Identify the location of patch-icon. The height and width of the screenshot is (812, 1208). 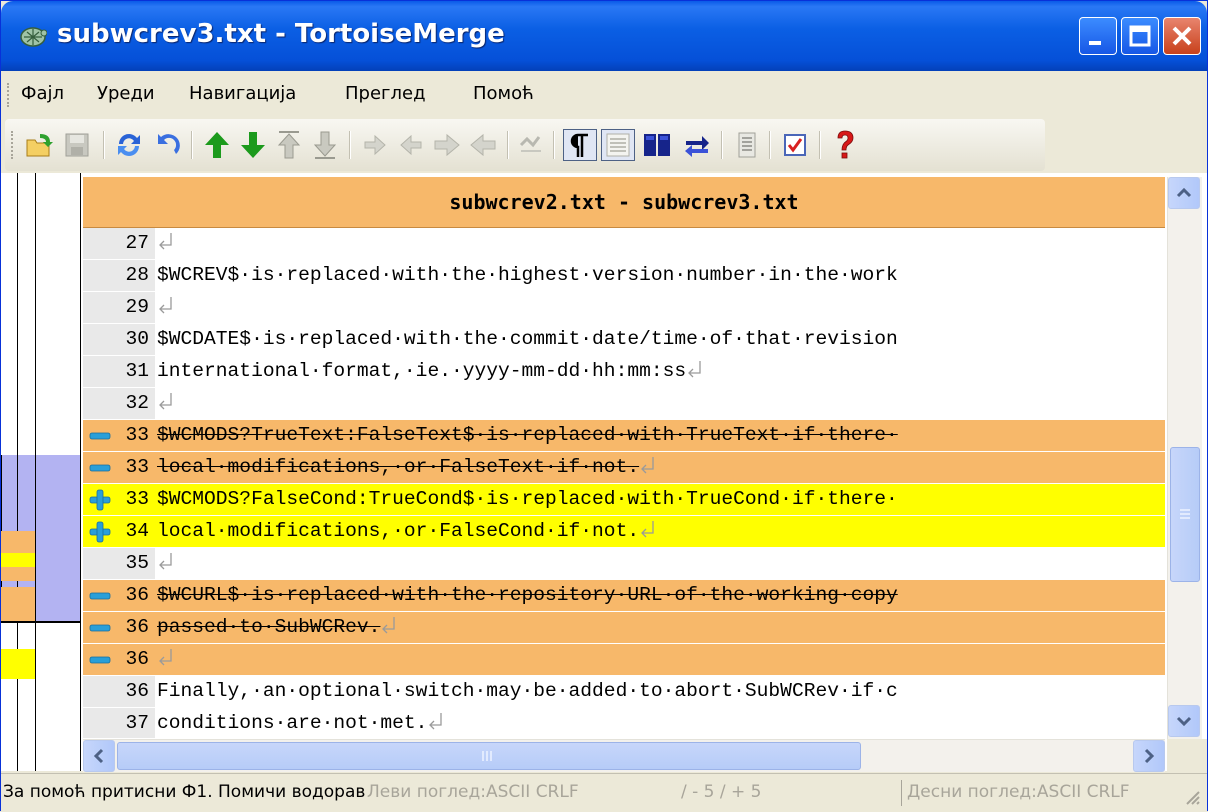
(747, 145).